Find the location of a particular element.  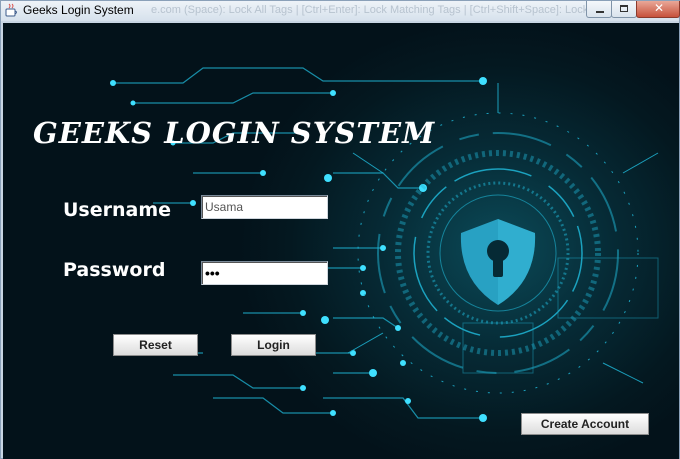

close-icon: ✕ is located at coordinates (659, 8).